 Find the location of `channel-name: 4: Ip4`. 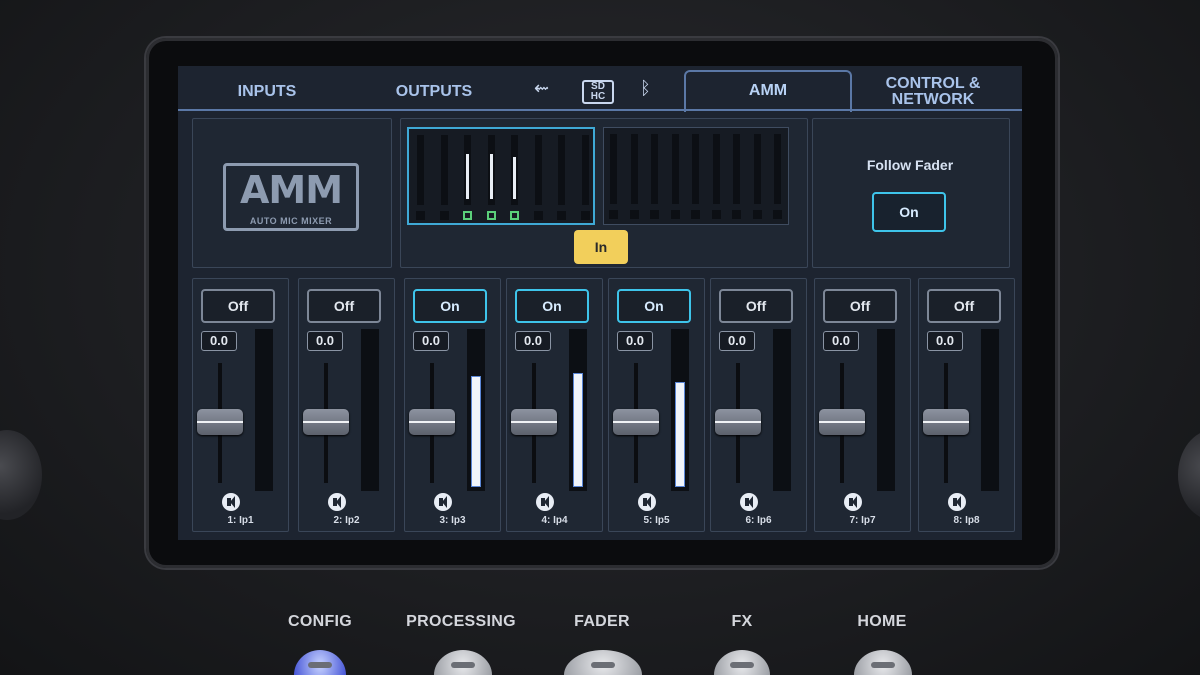

channel-name: 4: Ip4 is located at coordinates (554, 520).